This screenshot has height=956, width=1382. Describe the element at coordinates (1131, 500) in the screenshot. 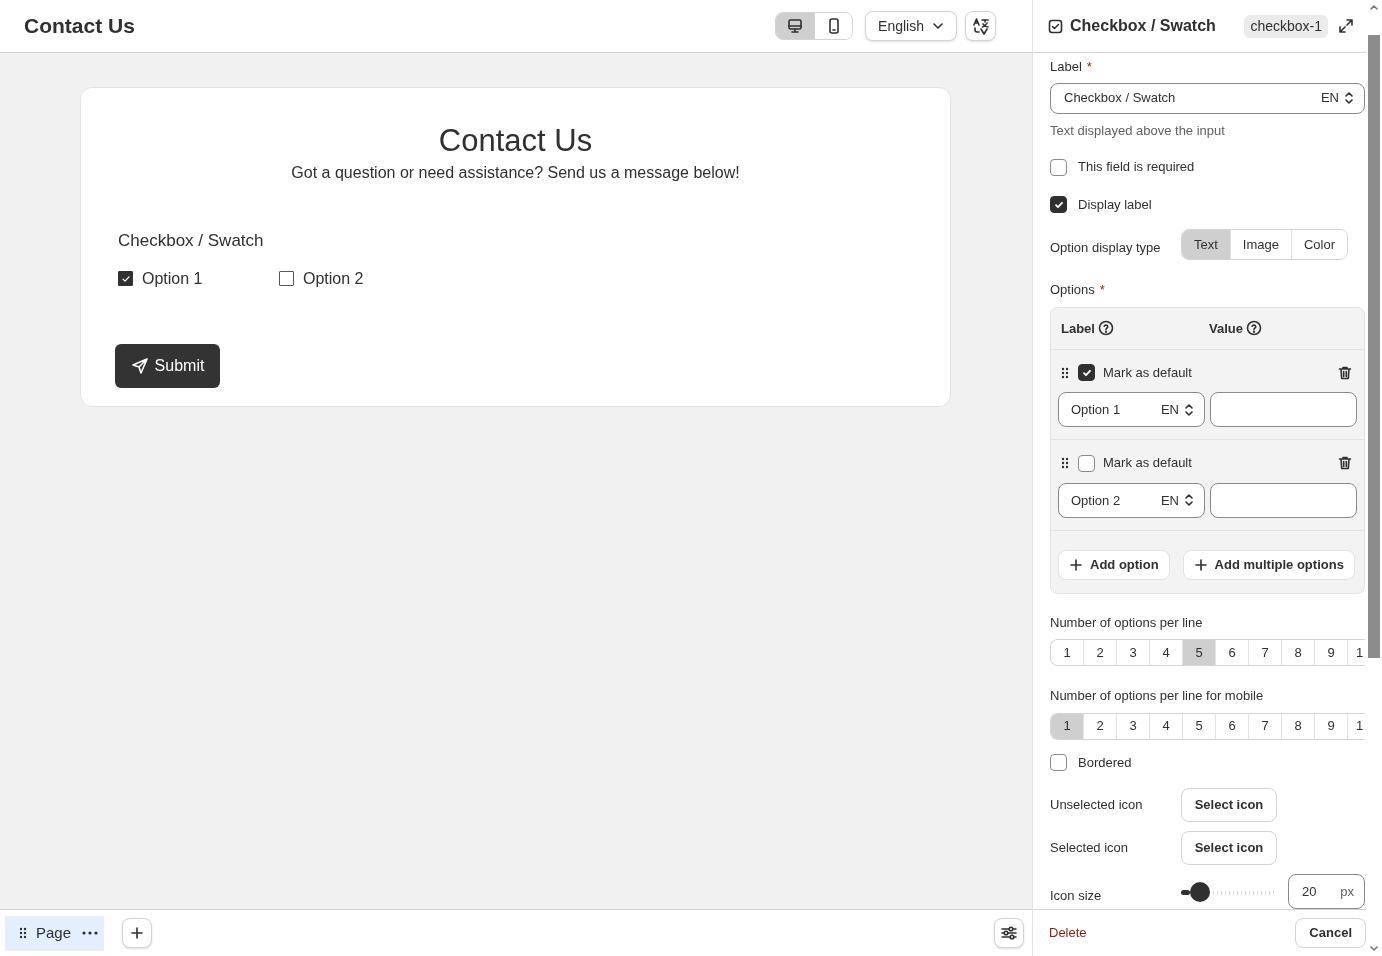

I see `option-label-input: Option 2 EN` at that location.